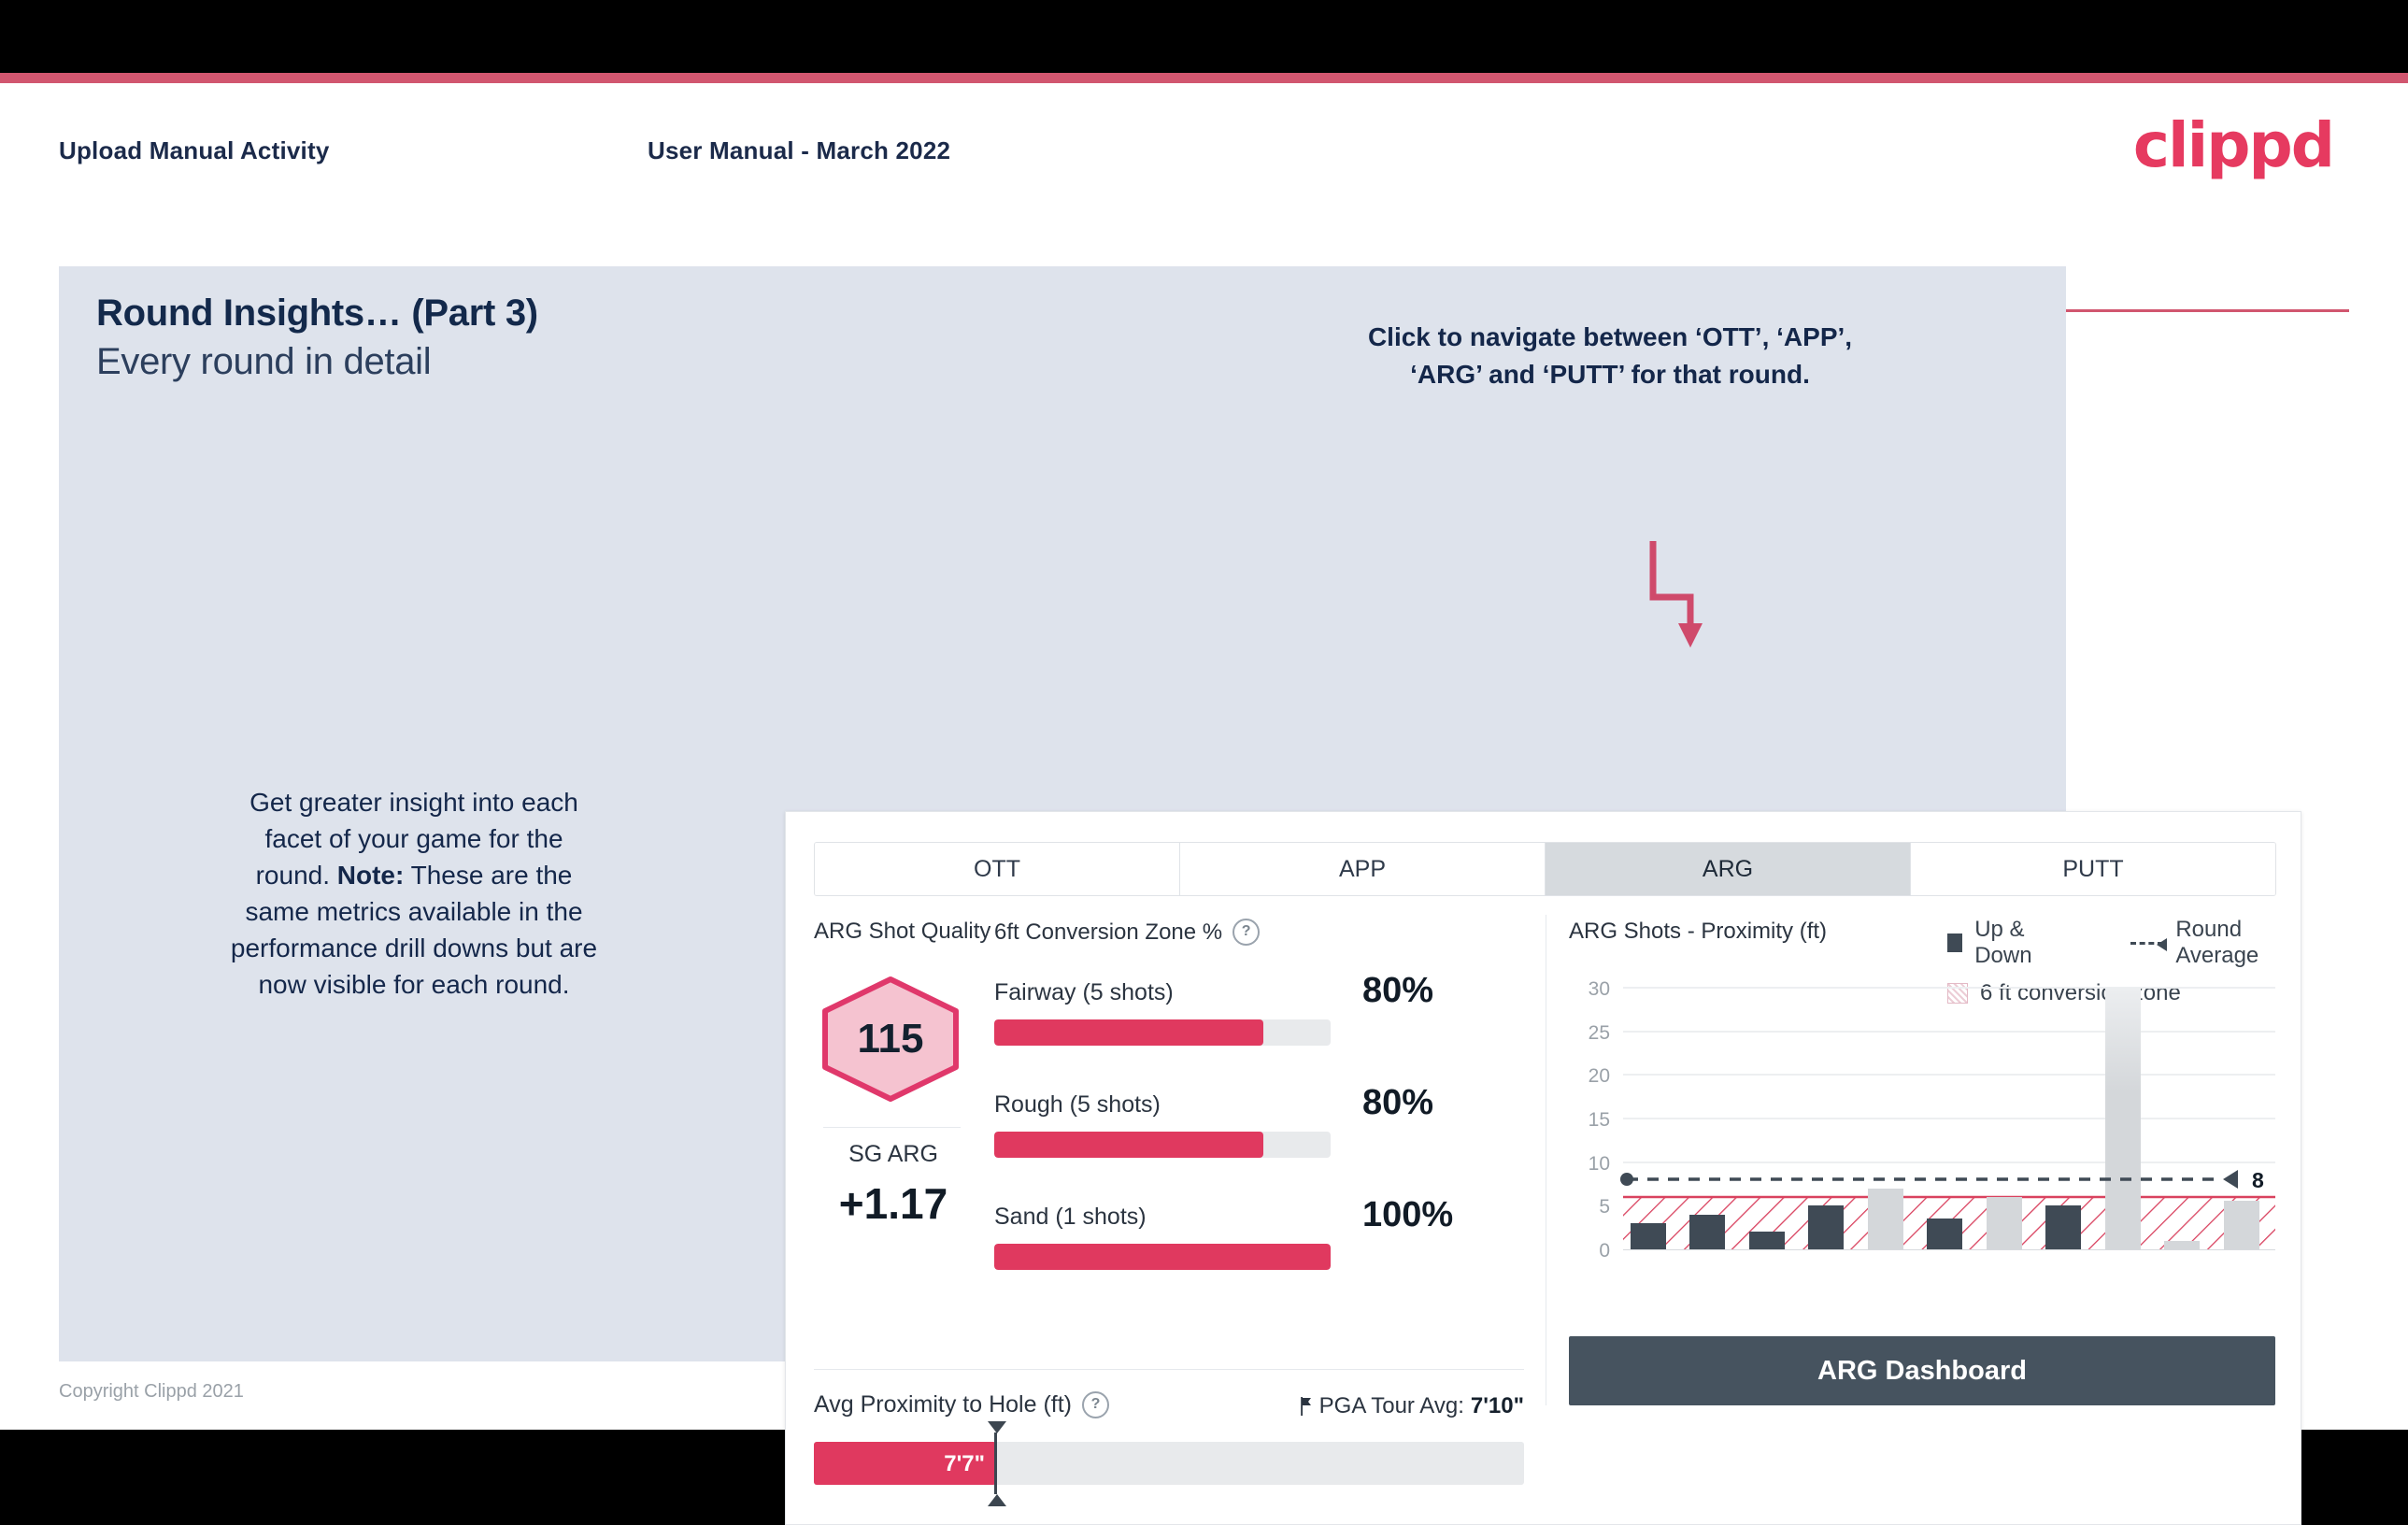 Image resolution: width=2408 pixels, height=1525 pixels. I want to click on conversion-row-rough: Rough (5 shots) 80%, so click(1251, 1120).